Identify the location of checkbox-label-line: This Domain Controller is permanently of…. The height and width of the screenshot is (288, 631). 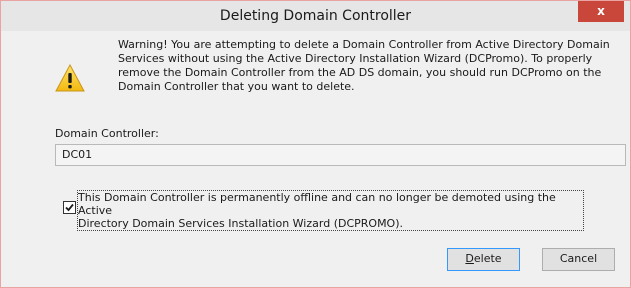
(317, 204).